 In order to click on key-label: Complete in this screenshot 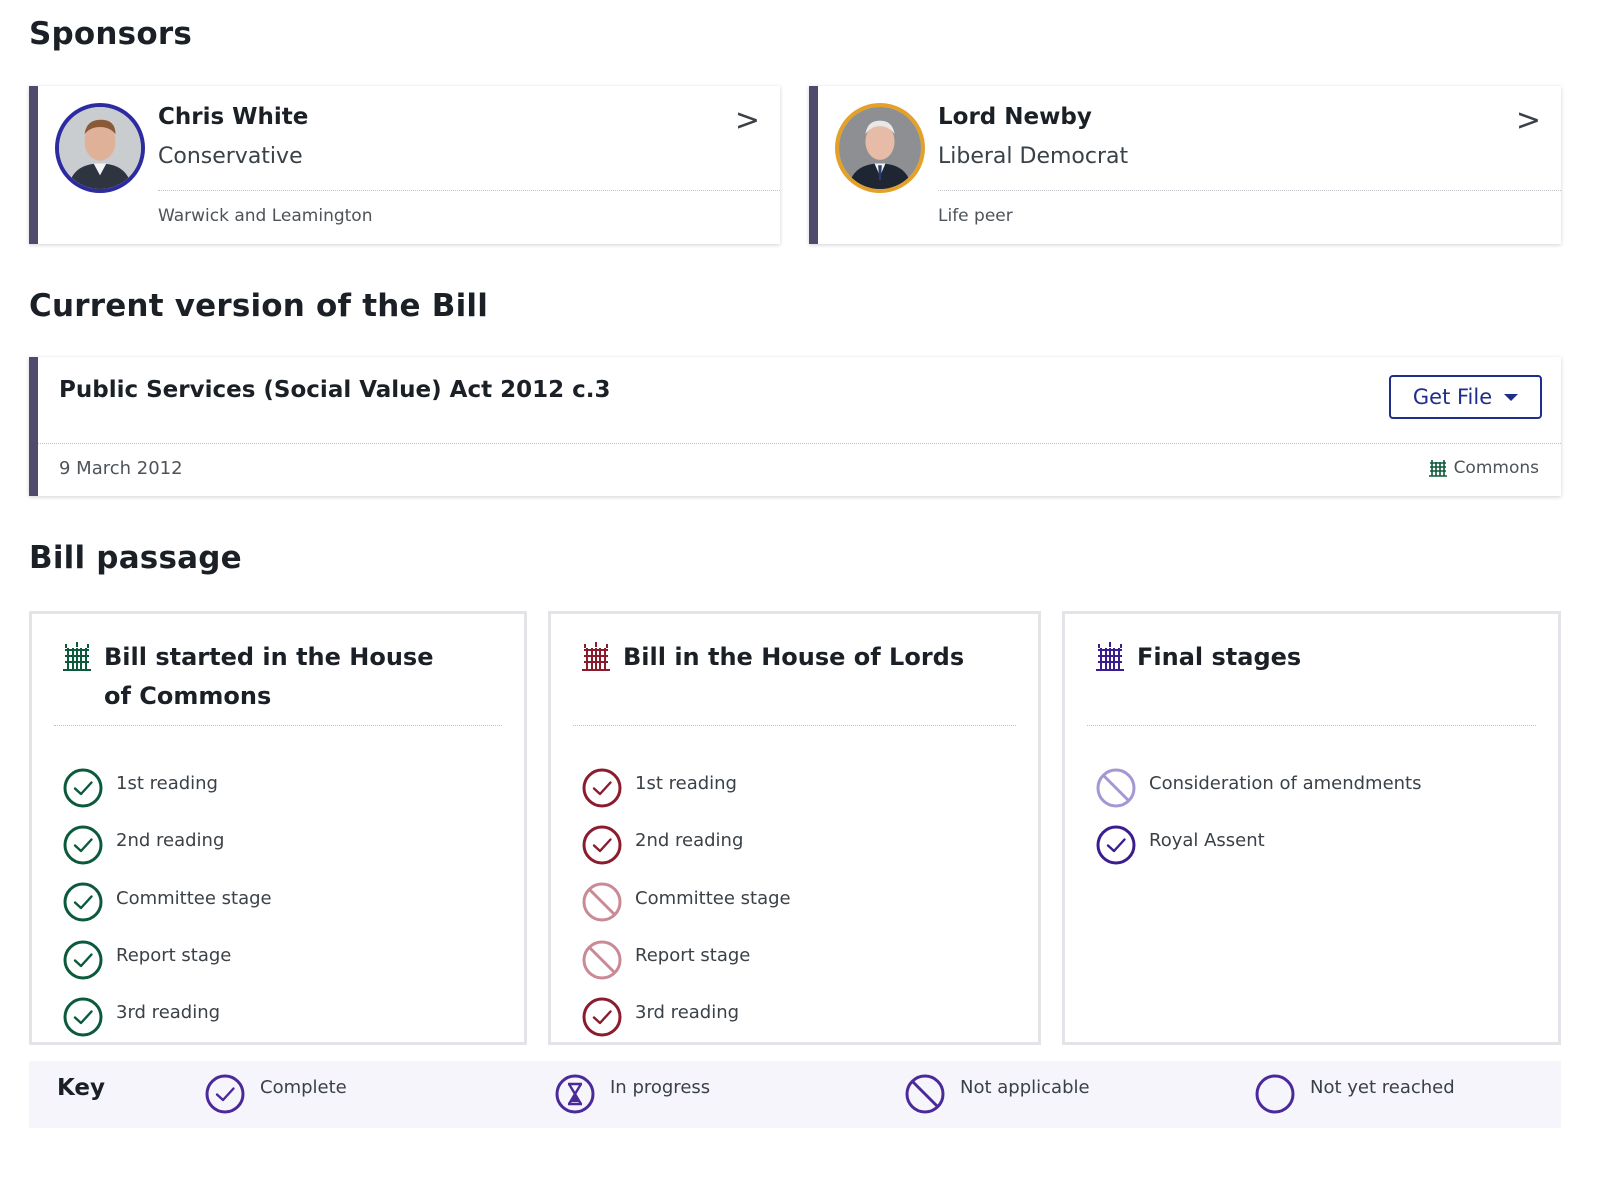, I will do `click(303, 1087)`.